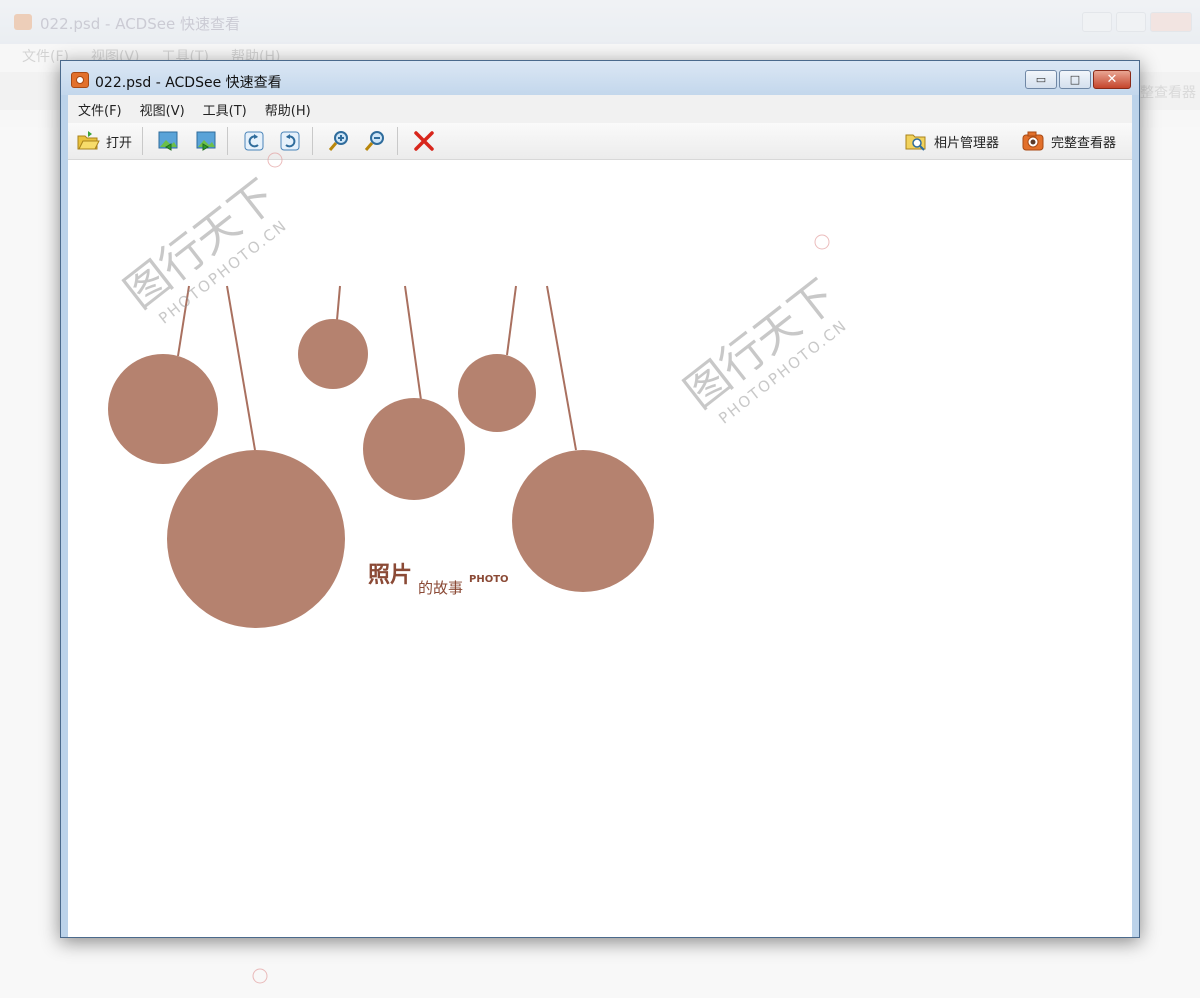  Describe the element at coordinates (188, 83) in the screenshot. I see `window-title: 022.psd - ACDSee 快速查看` at that location.